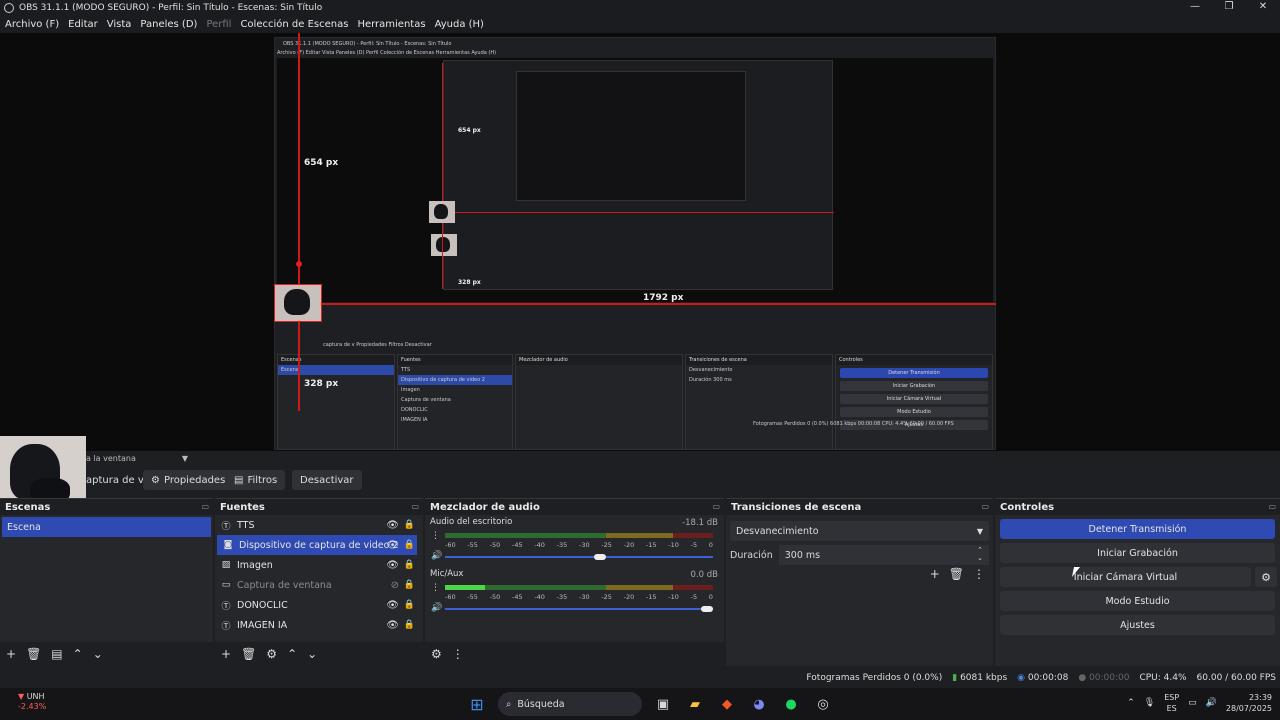 This screenshot has width=1280, height=720. I want to click on menu-paneles: Paneles (D), so click(168, 24).